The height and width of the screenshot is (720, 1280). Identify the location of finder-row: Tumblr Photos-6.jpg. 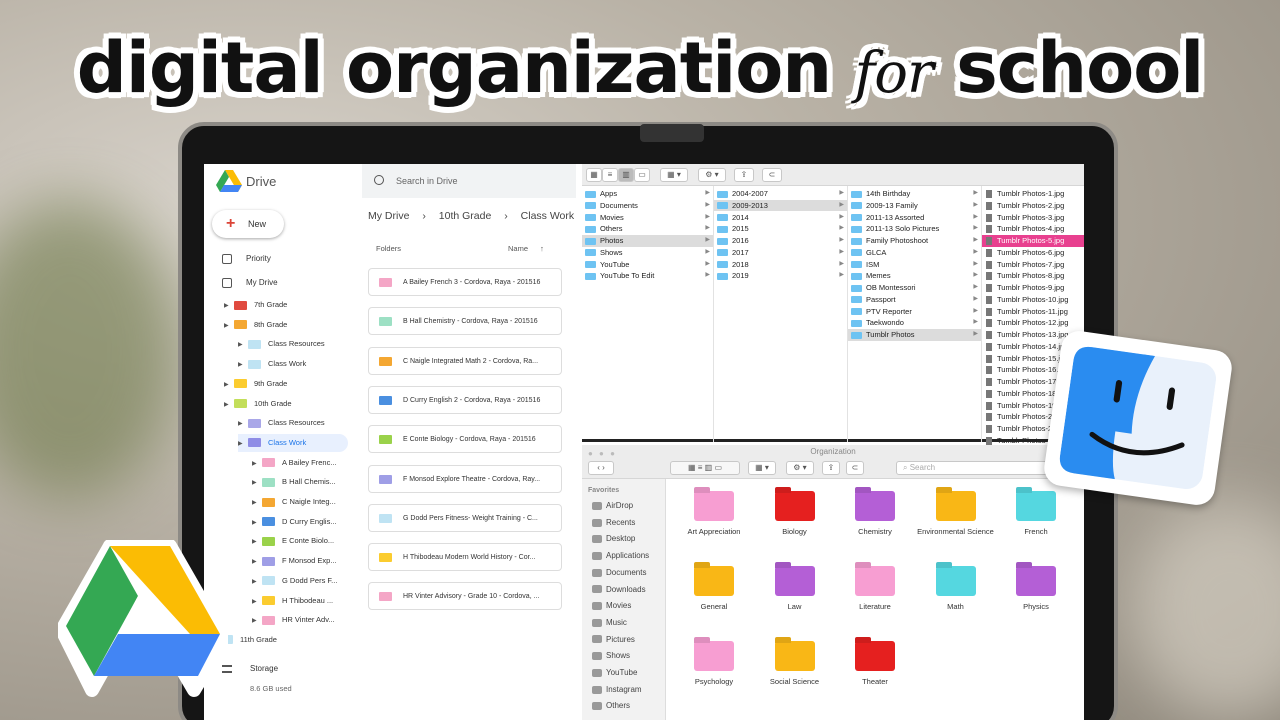
(1033, 253).